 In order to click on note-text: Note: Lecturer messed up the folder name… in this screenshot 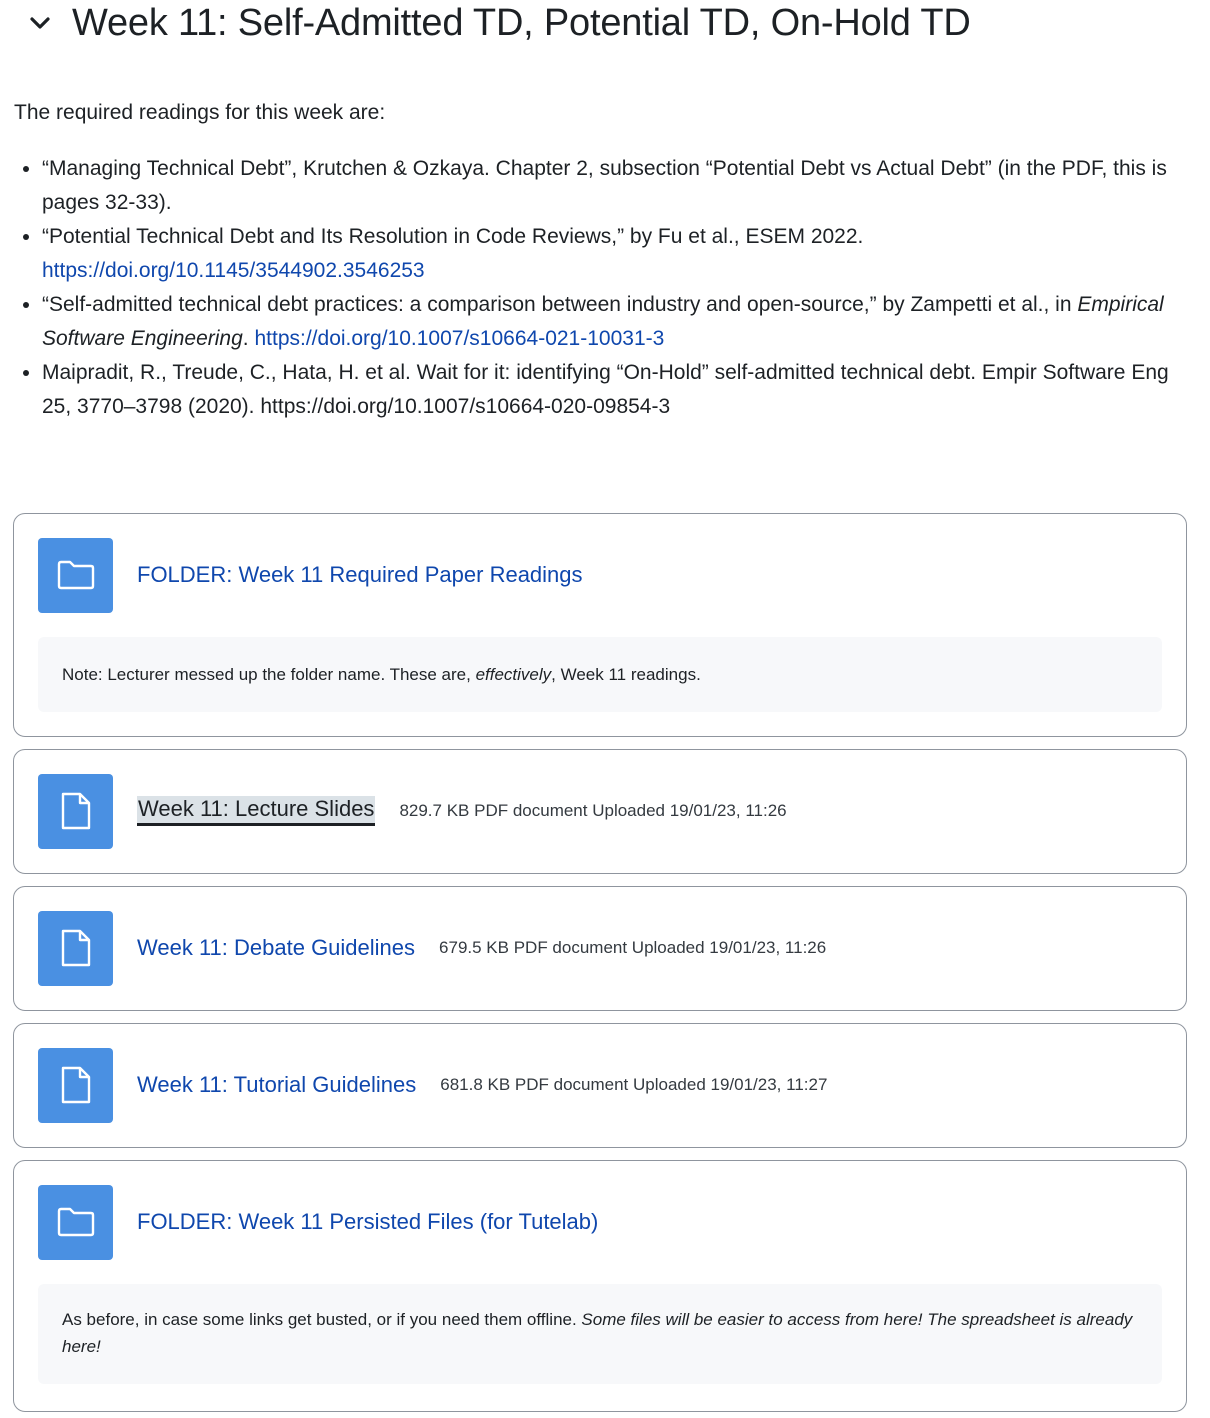, I will do `click(269, 674)`.